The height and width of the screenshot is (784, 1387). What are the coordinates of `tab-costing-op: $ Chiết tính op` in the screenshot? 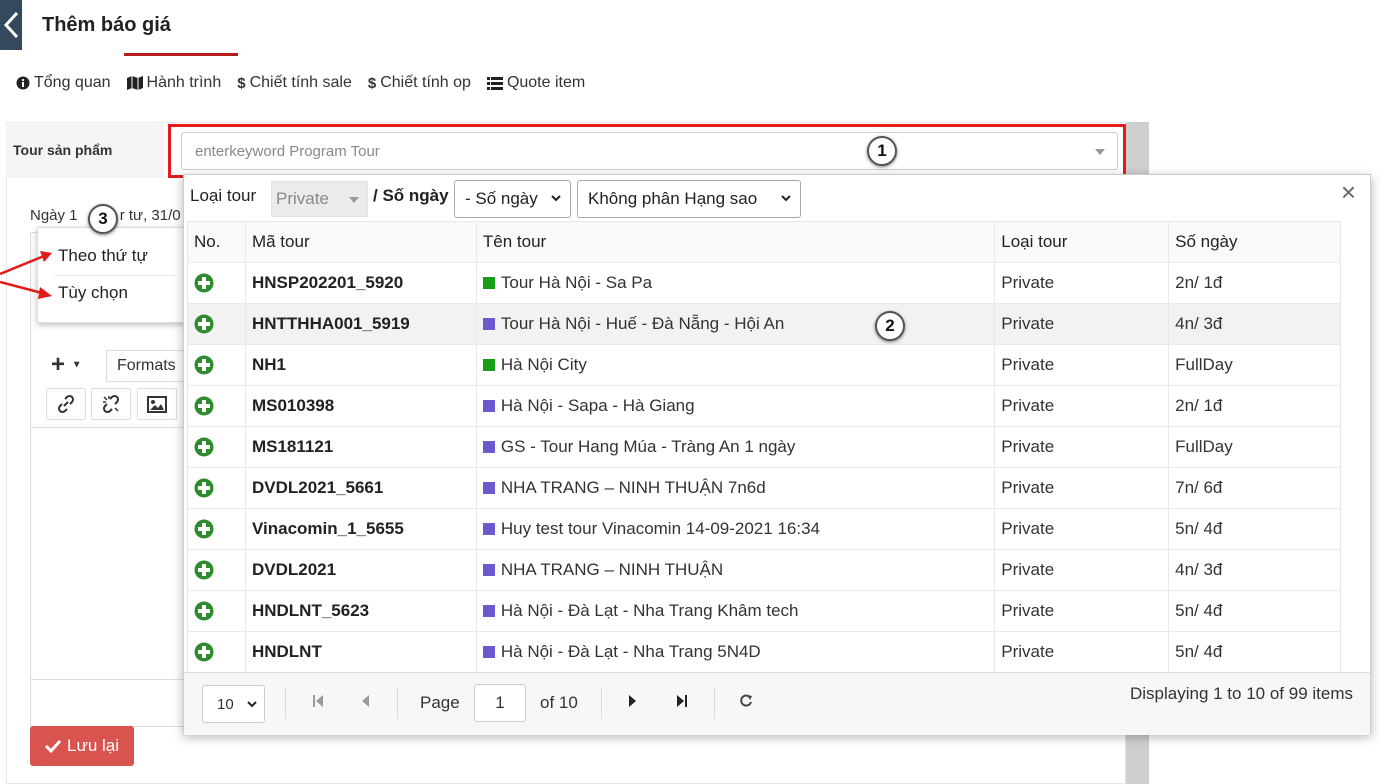 It's located at (419, 83).